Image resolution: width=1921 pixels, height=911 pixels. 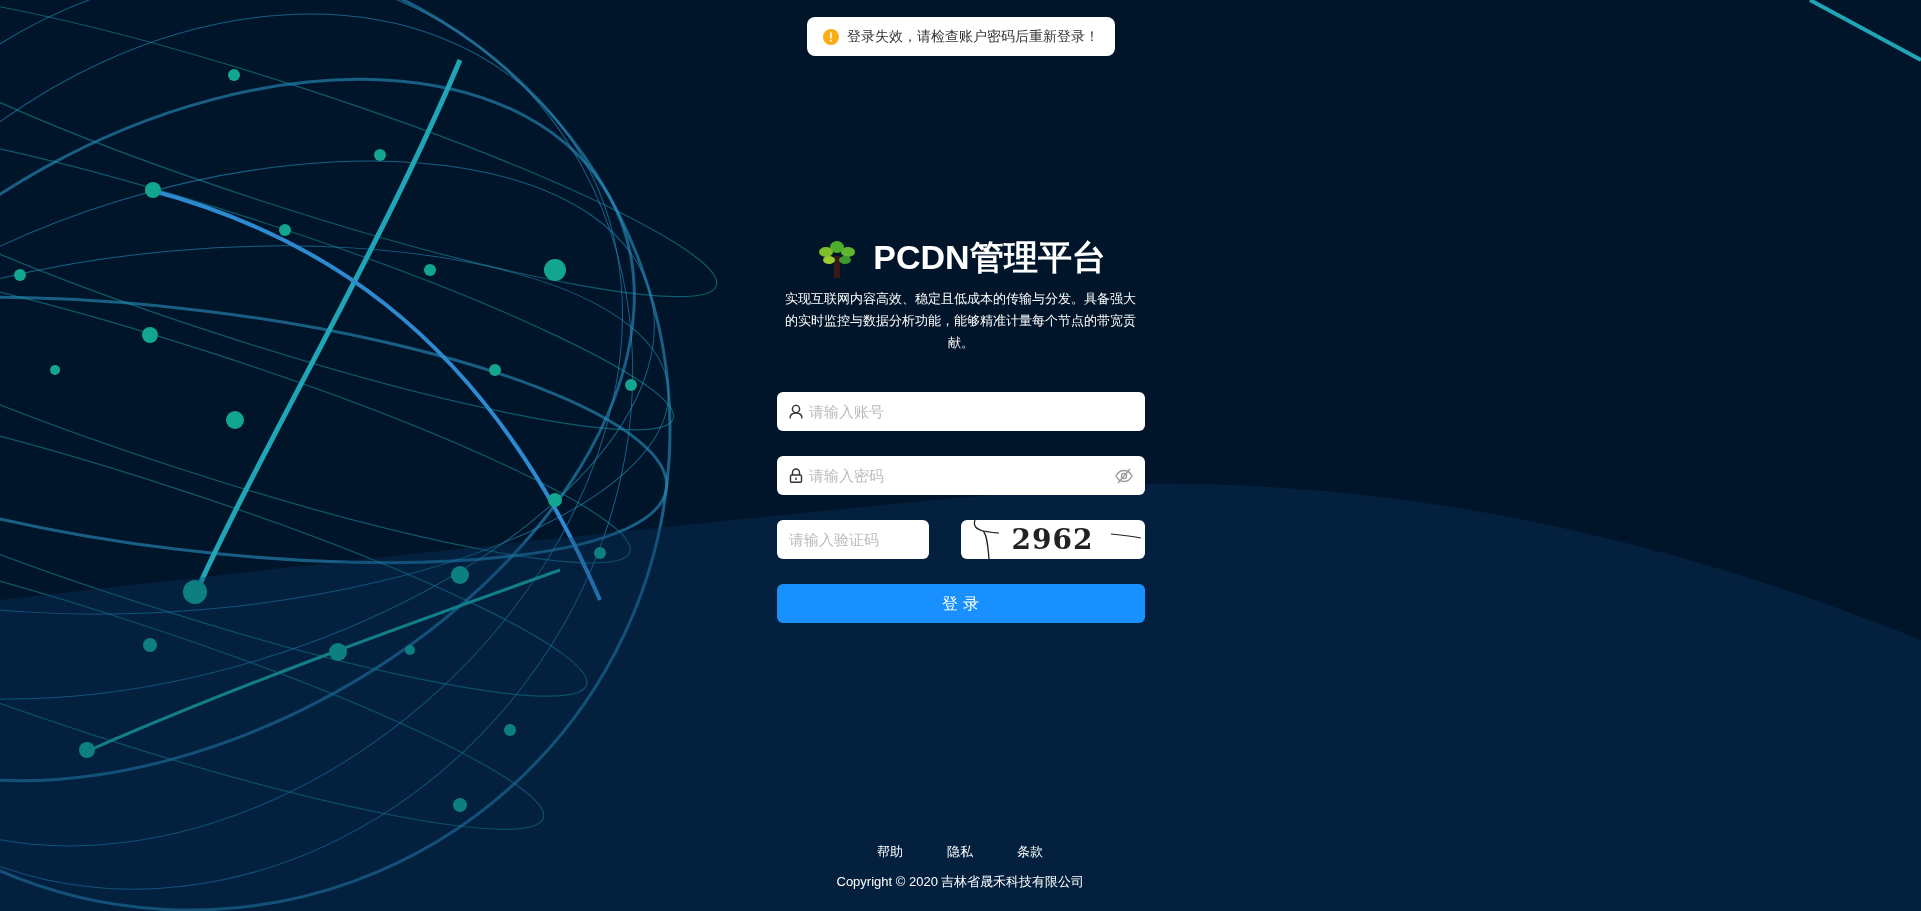 I want to click on footer-link: 条款, so click(x=1030, y=852).